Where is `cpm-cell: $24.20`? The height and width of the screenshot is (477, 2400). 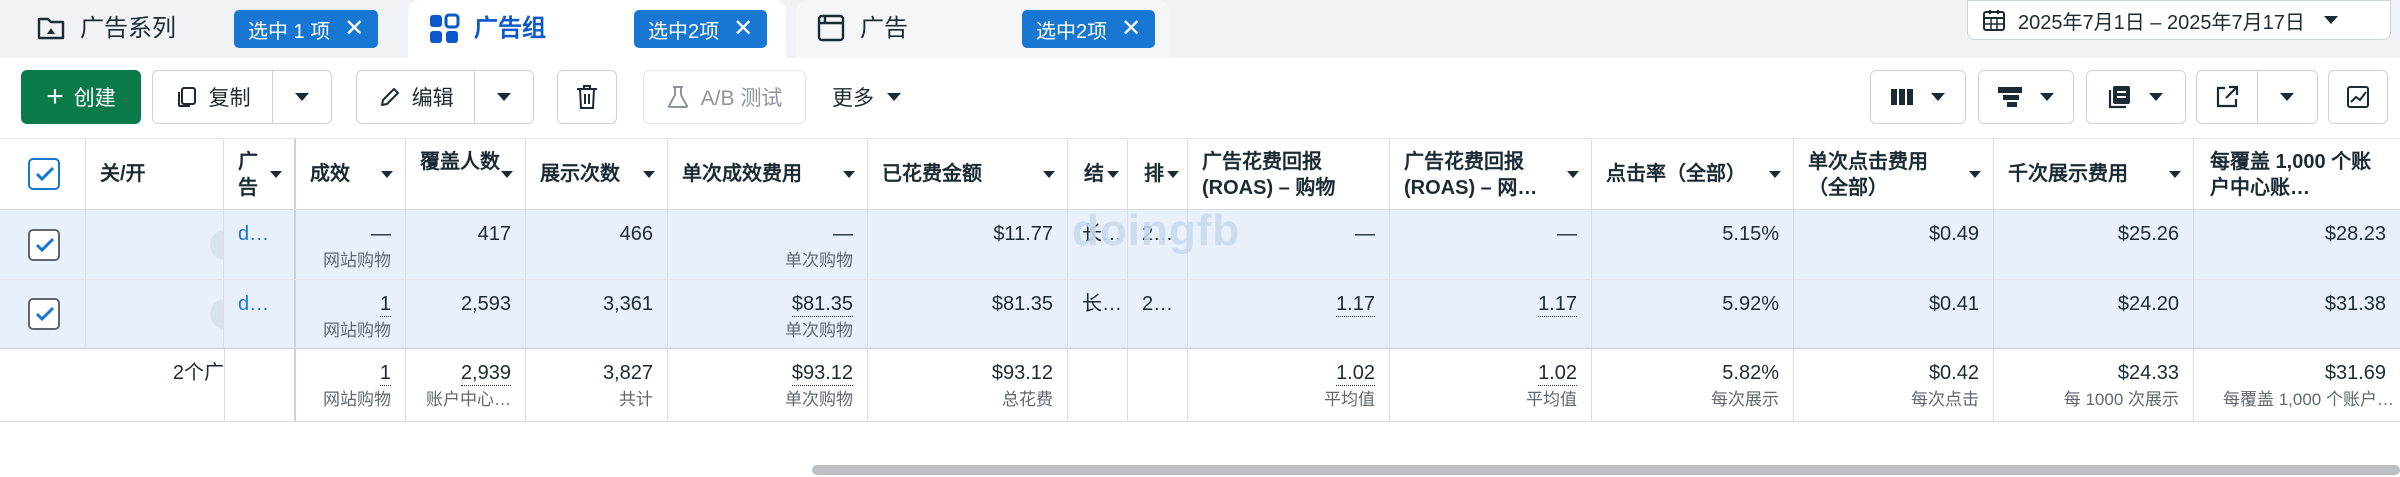 cpm-cell: $24.20 is located at coordinates (2094, 313).